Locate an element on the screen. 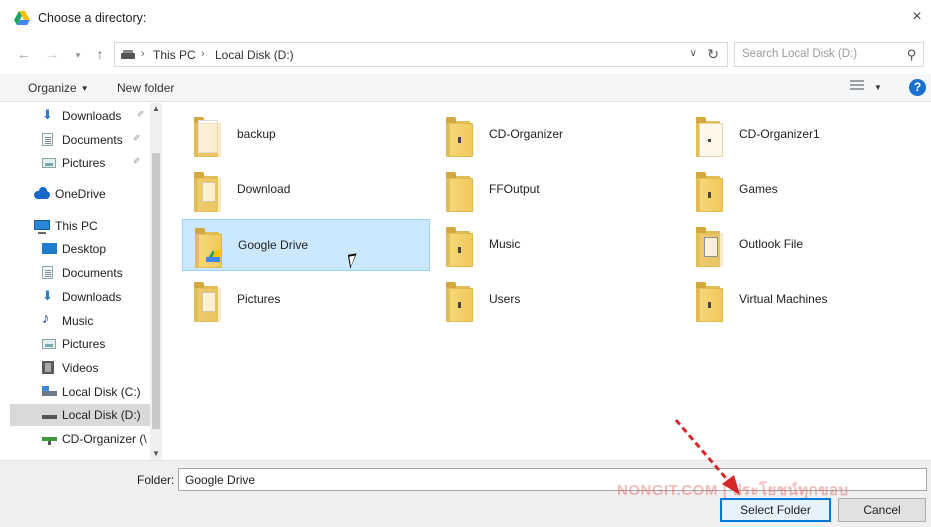  close-icon: × is located at coordinates (917, 17).